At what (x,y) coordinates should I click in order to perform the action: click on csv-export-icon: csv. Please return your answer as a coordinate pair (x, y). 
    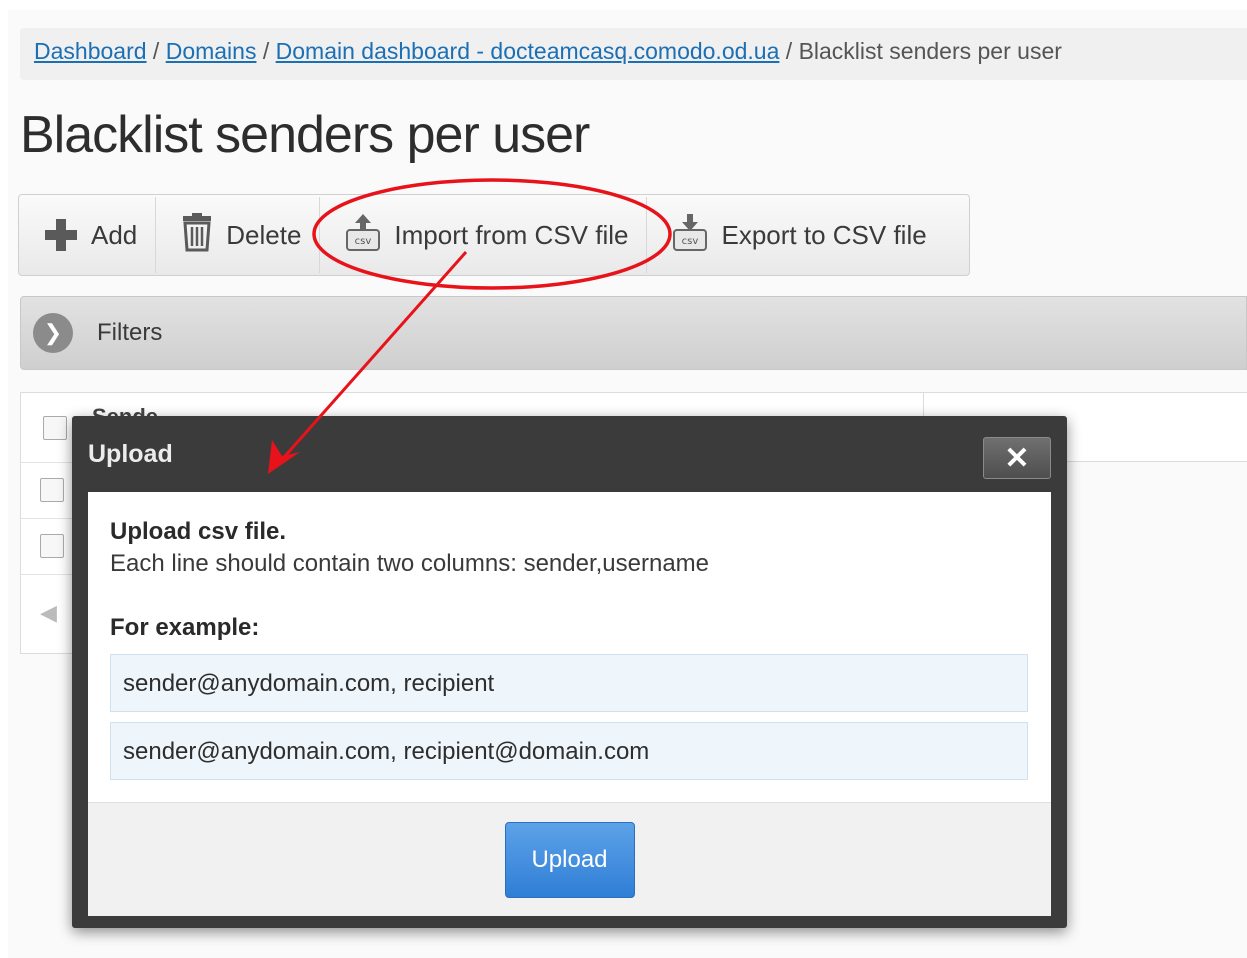
    Looking at the image, I should click on (690, 235).